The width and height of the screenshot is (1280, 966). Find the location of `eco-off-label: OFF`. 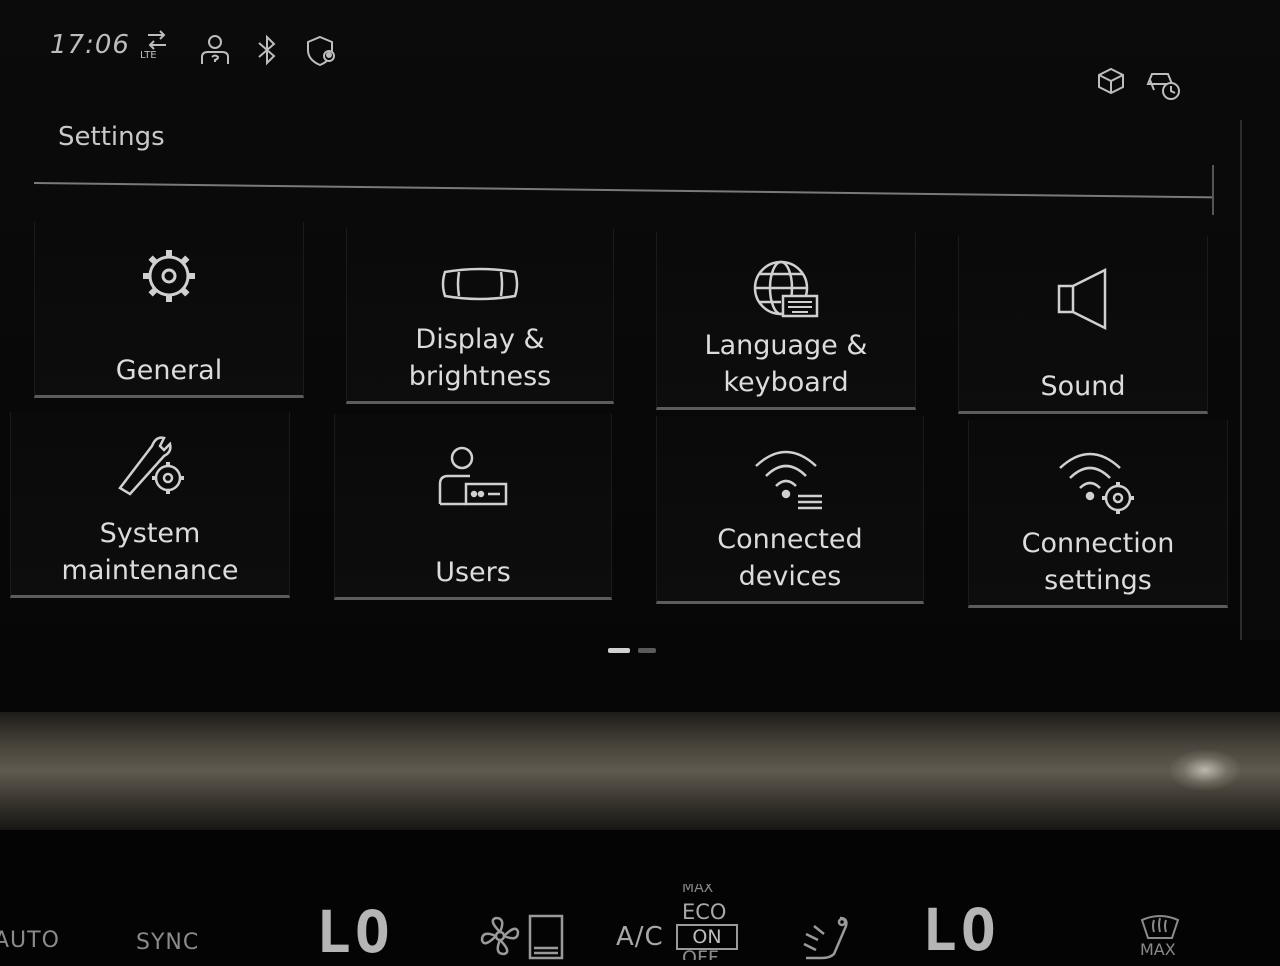

eco-off-label: OFF is located at coordinates (700, 954).